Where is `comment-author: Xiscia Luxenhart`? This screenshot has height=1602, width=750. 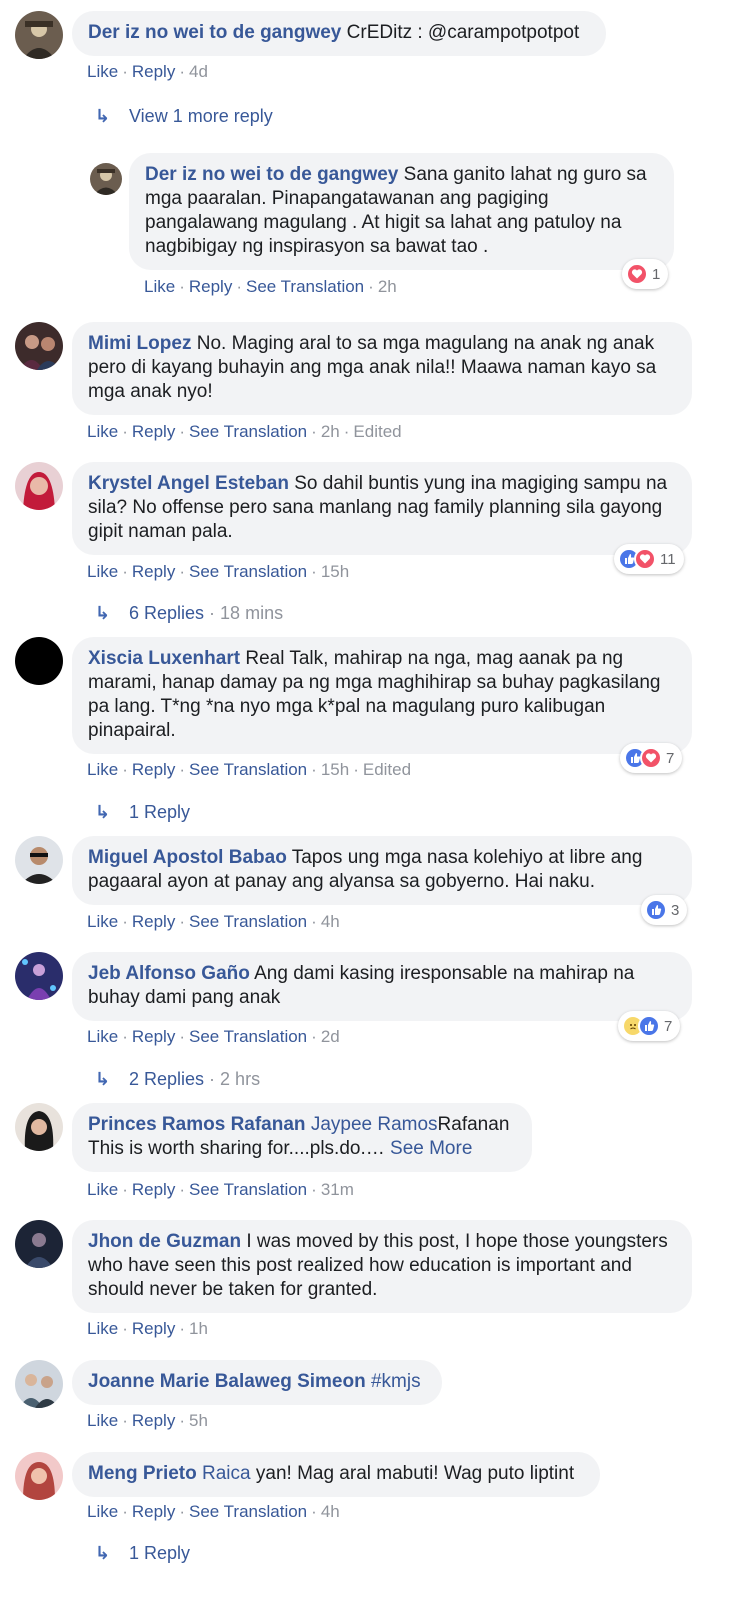 comment-author: Xiscia Luxenhart is located at coordinates (164, 658).